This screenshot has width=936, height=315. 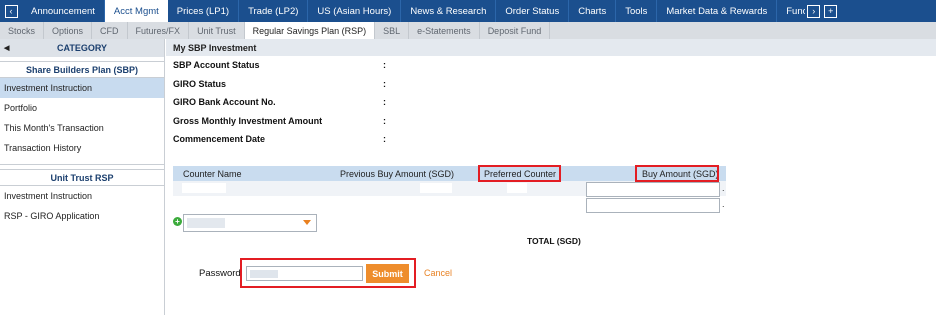 I want to click on subtab-deposit-fund: Deposit Fund, so click(x=515, y=30).